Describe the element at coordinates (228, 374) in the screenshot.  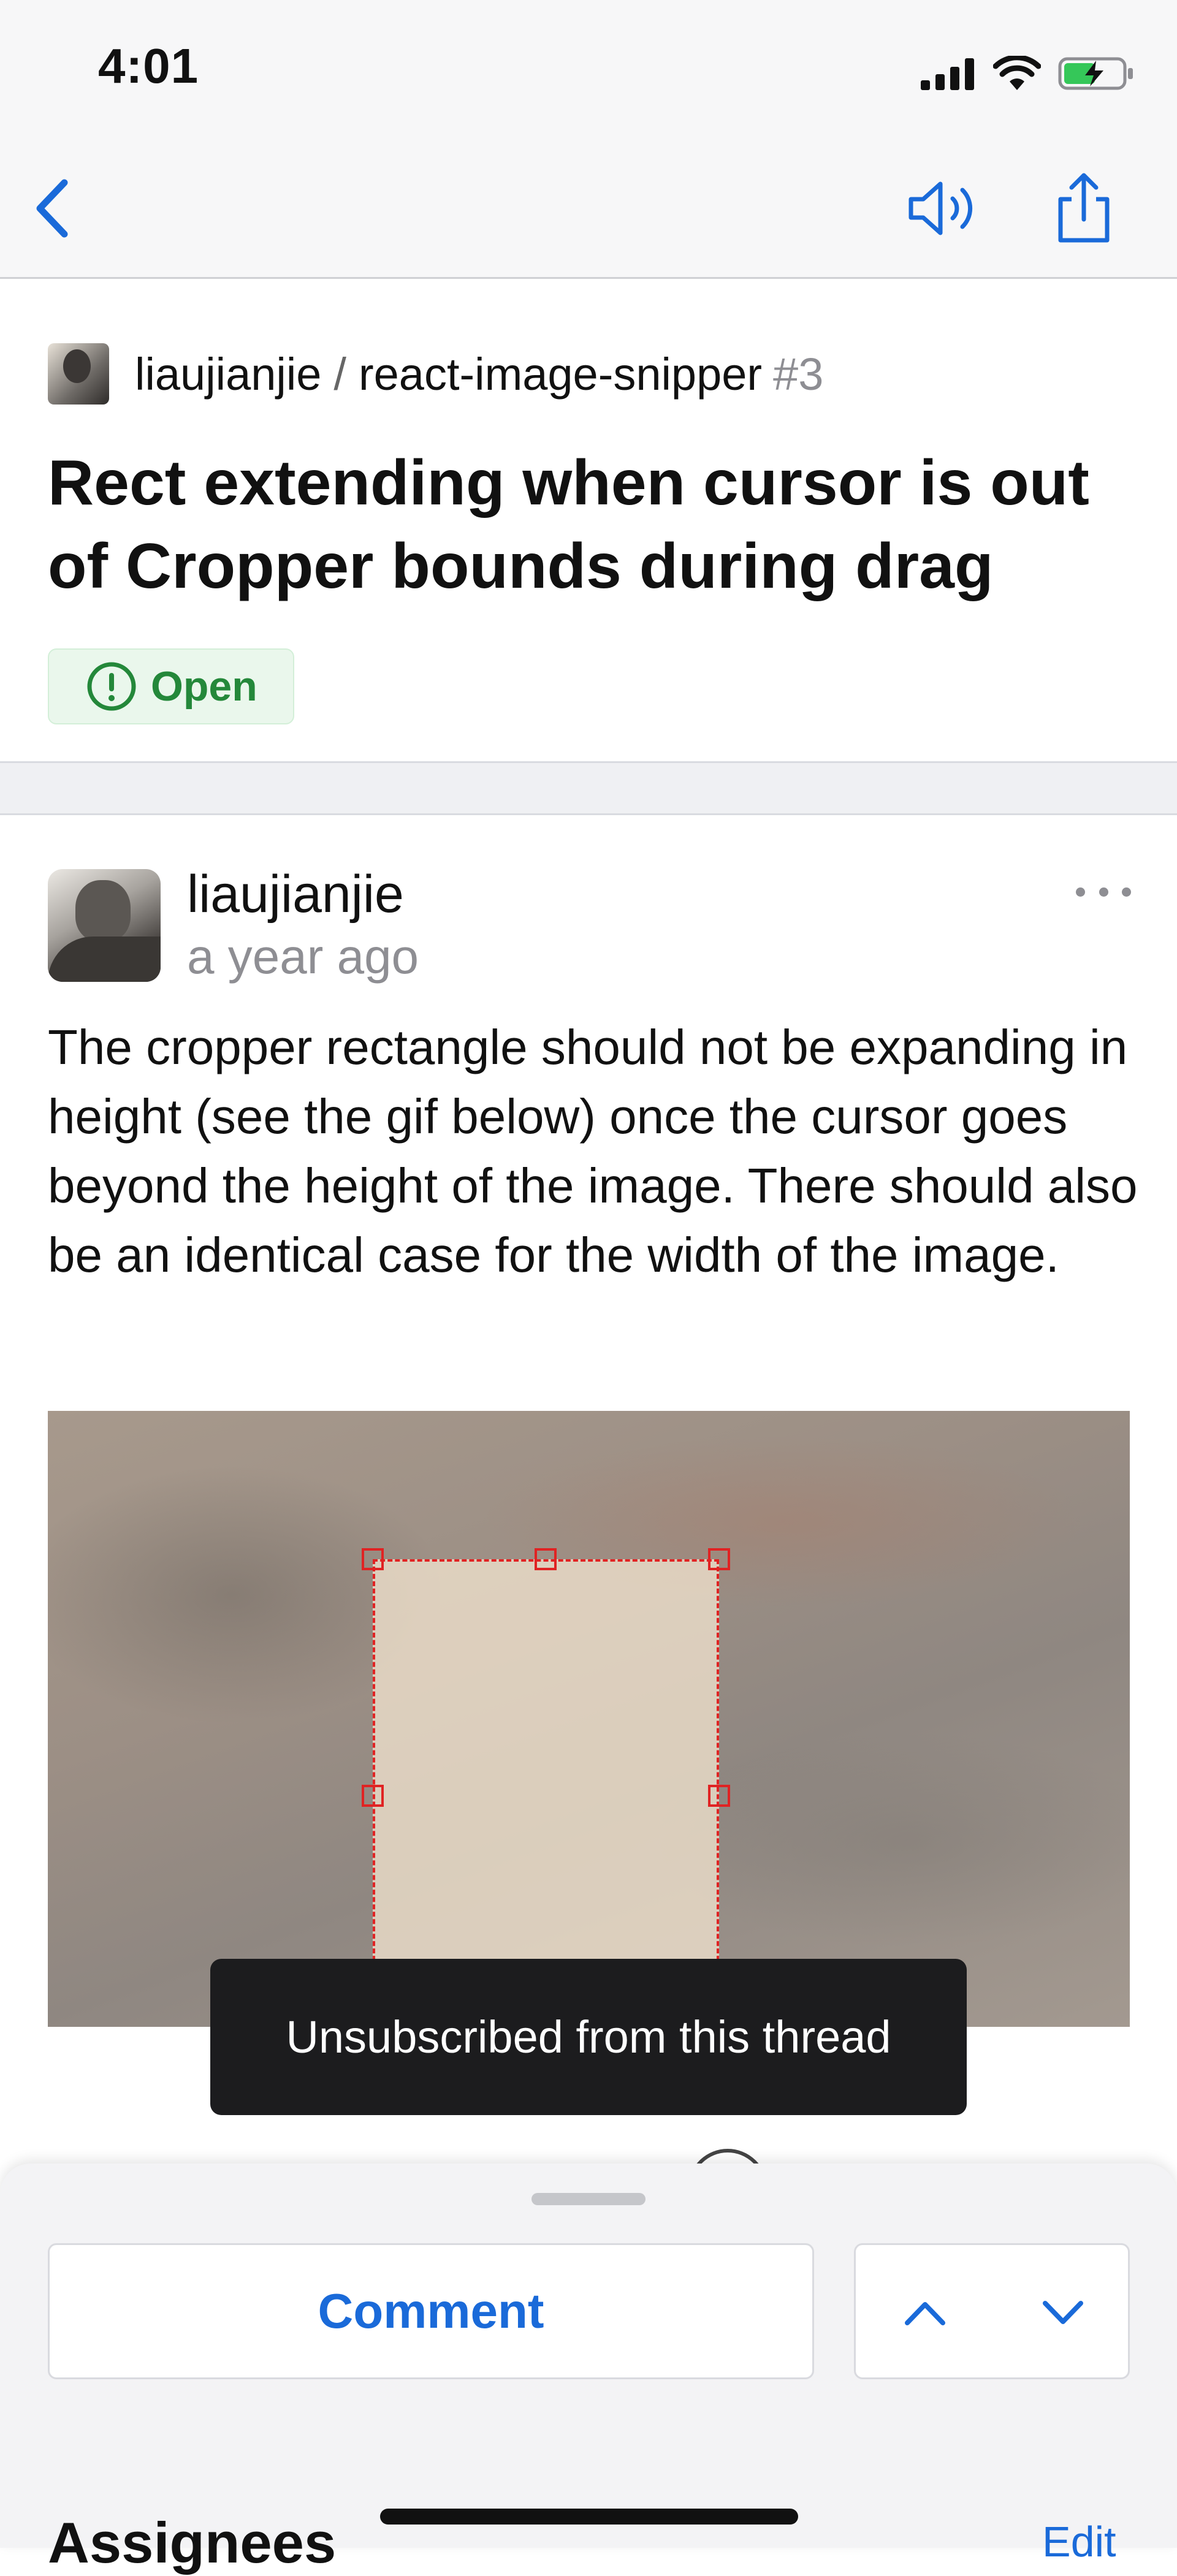
I see `repo-owner: liaujianjie` at that location.